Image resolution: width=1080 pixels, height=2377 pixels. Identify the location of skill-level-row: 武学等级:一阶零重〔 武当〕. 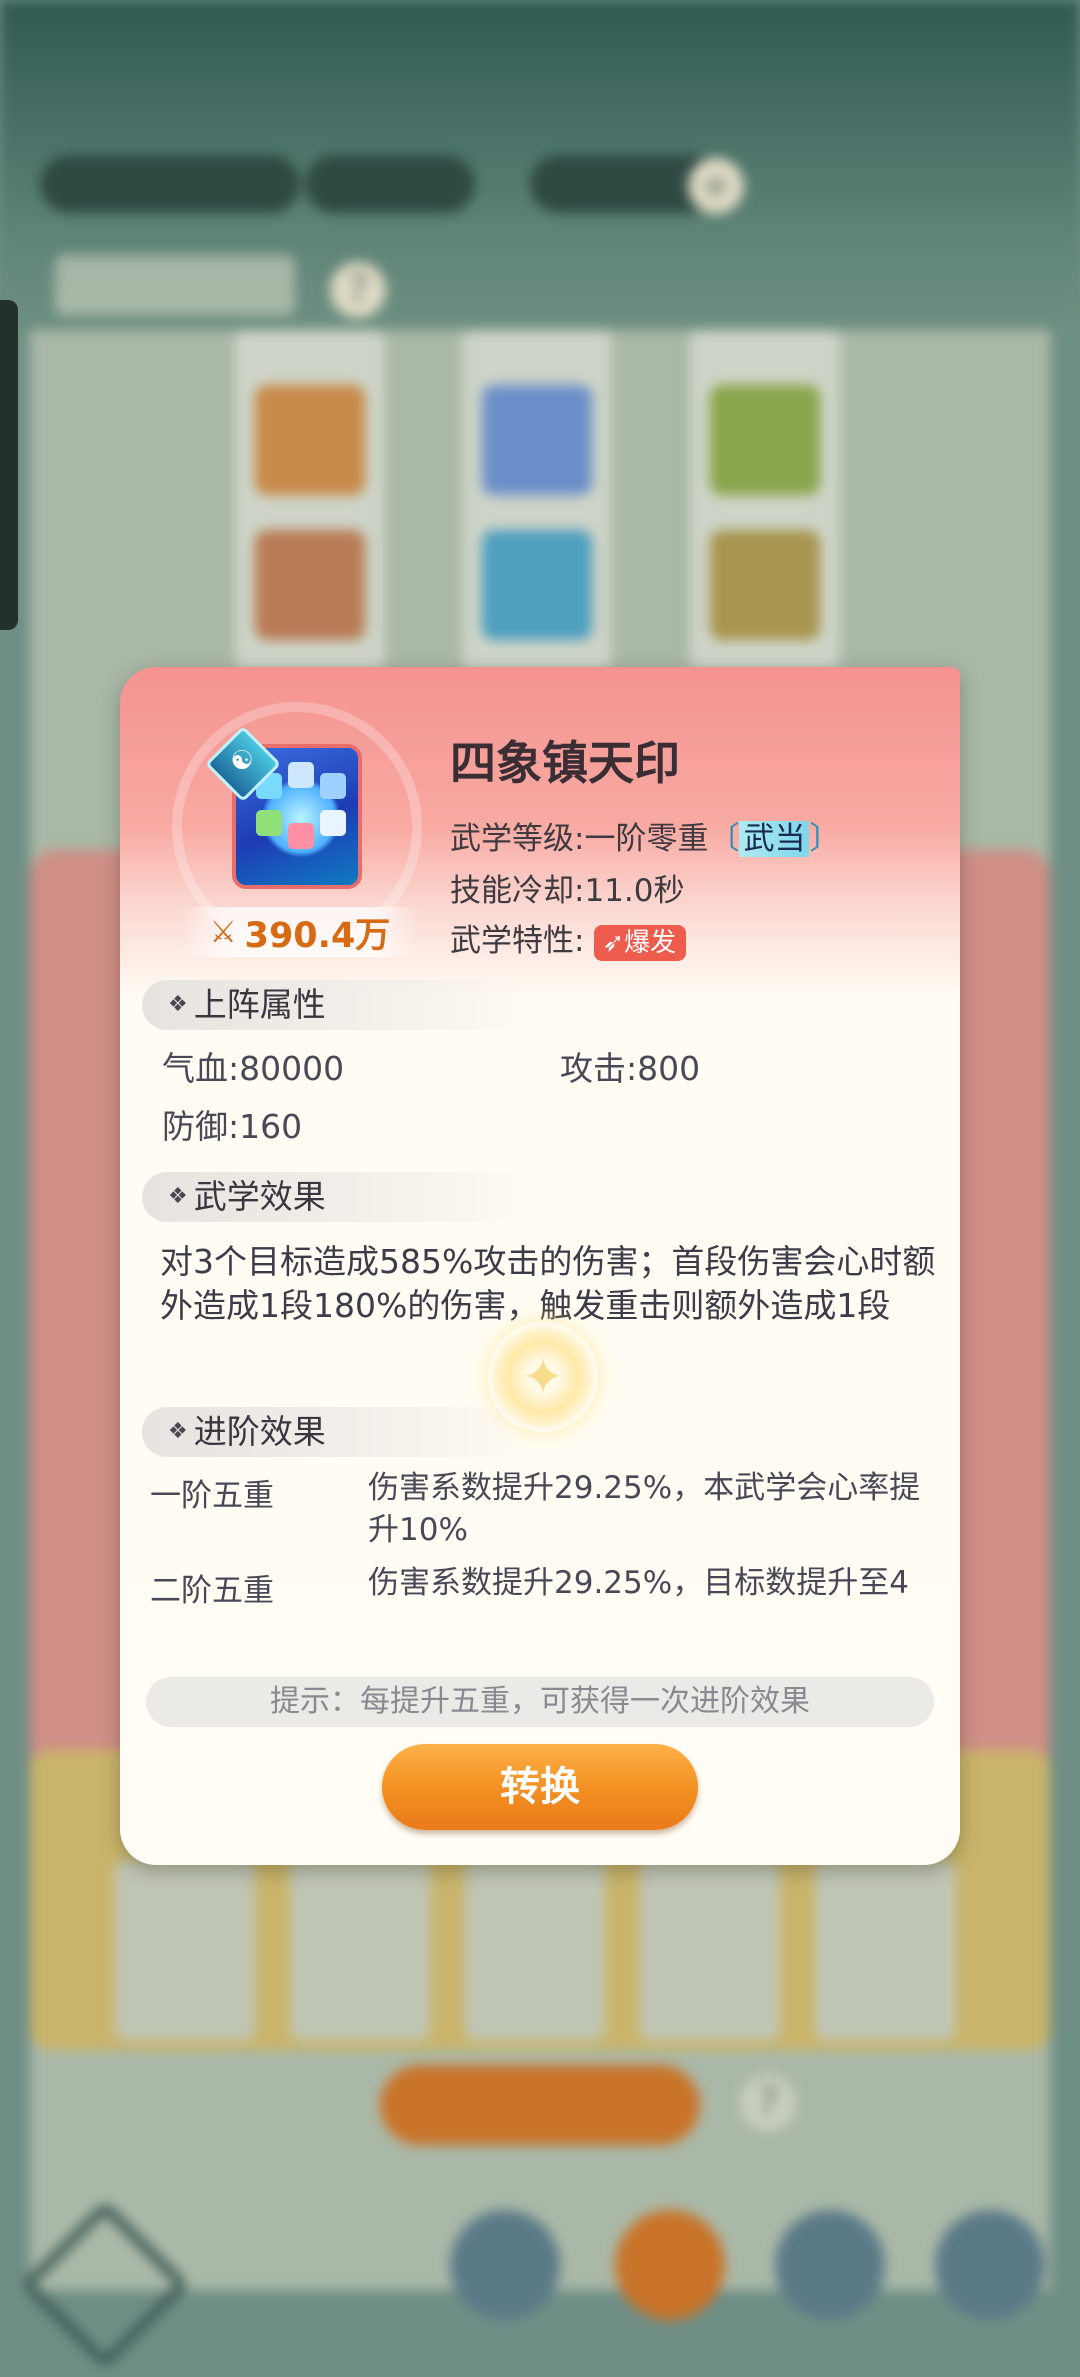
(645, 835).